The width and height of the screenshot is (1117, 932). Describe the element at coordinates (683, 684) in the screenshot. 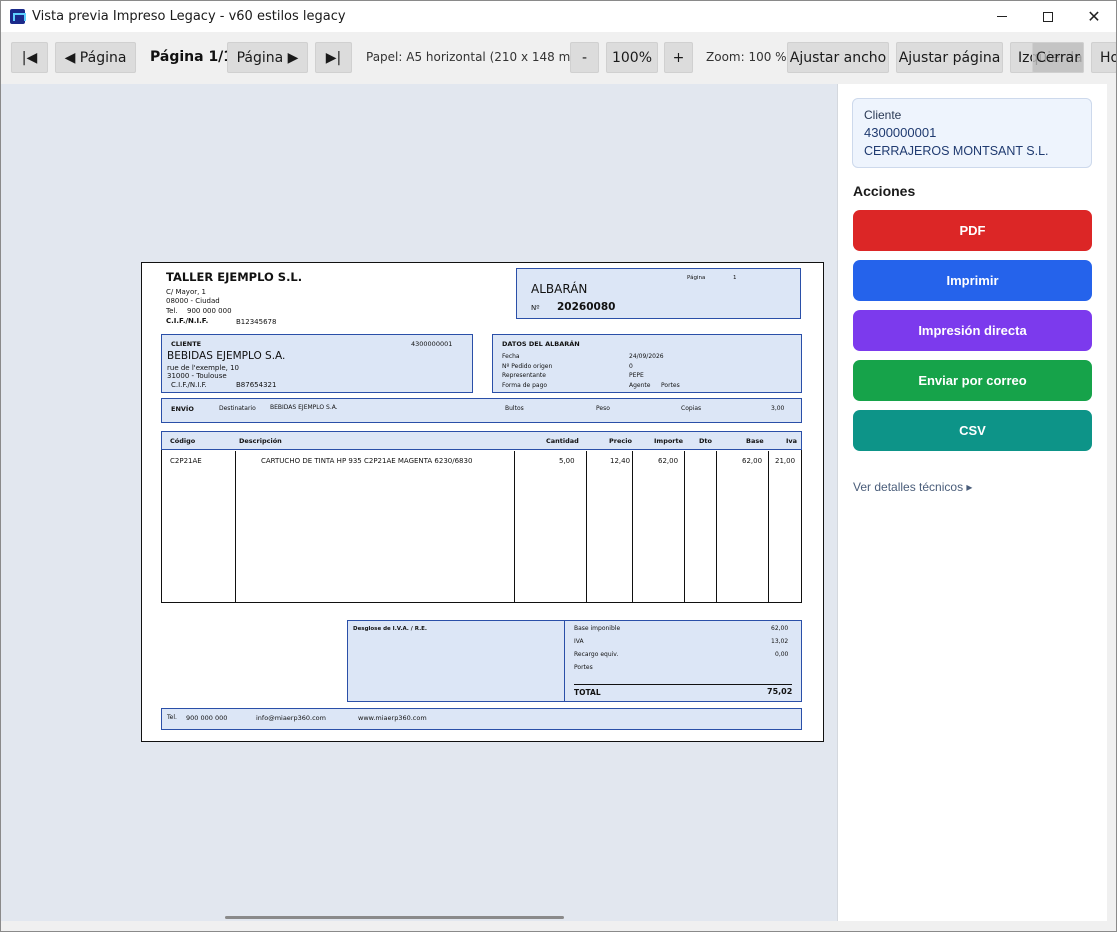

I see `total-divider` at that location.